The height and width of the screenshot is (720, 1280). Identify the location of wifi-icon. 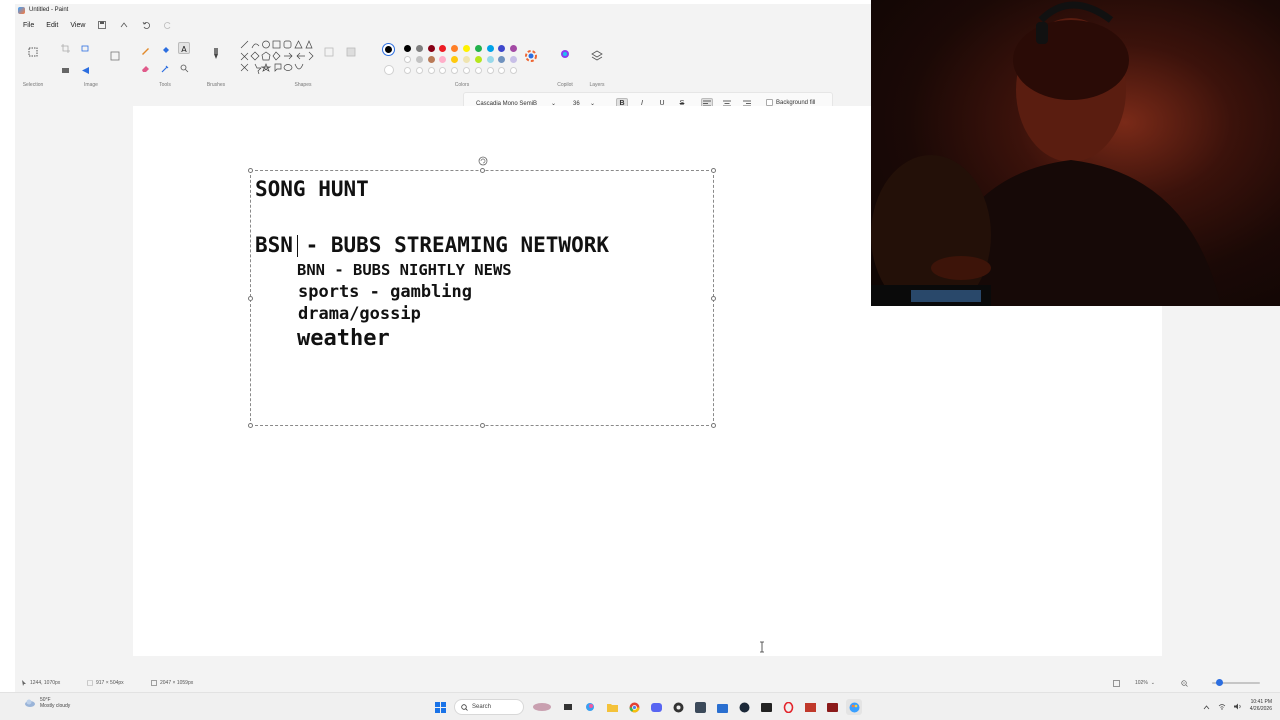
(1222, 706).